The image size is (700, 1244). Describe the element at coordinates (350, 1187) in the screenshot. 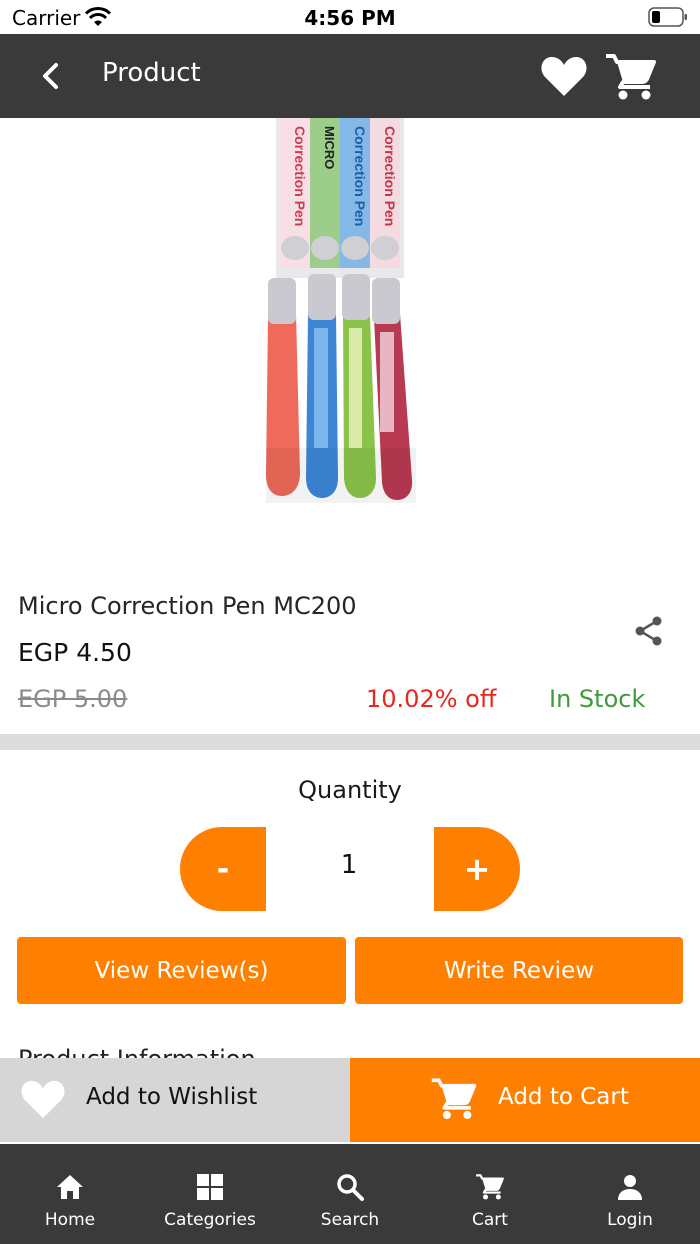

I see `search-icon` at that location.